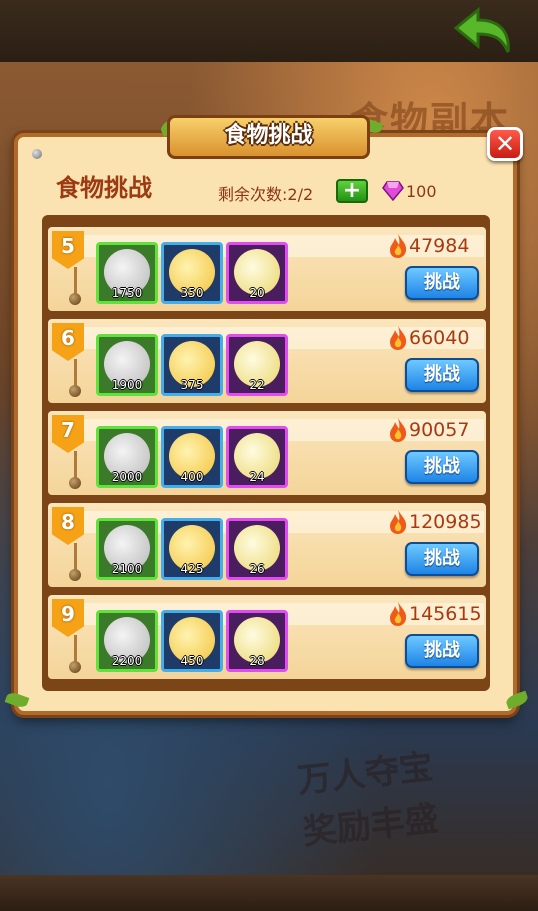 The height and width of the screenshot is (911, 538). I want to click on screw-icon, so click(37, 154).